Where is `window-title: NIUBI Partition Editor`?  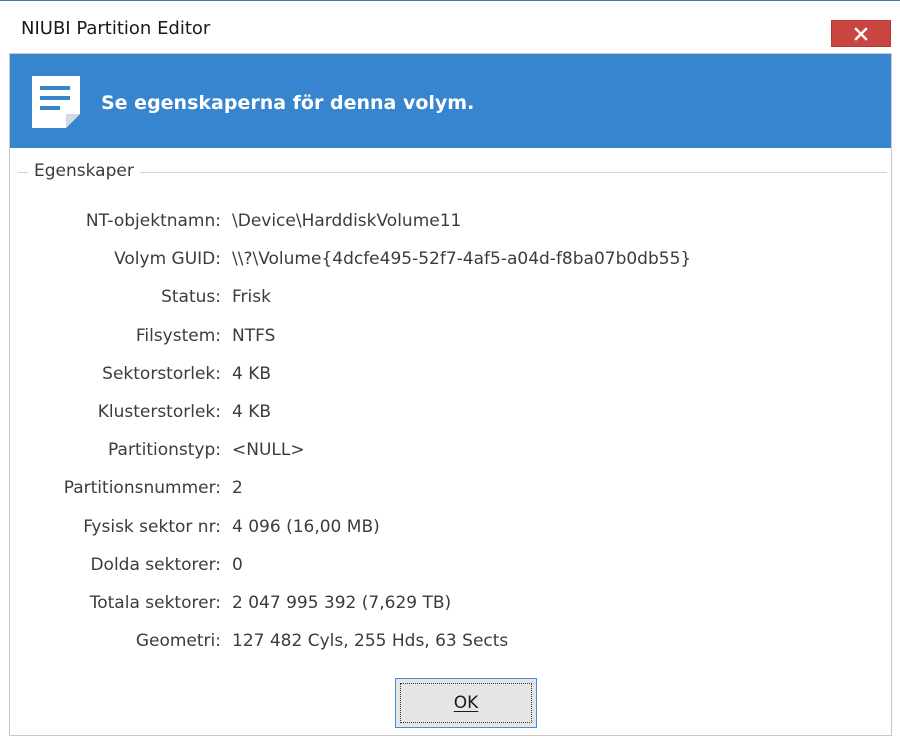
window-title: NIUBI Partition Editor is located at coordinates (116, 28).